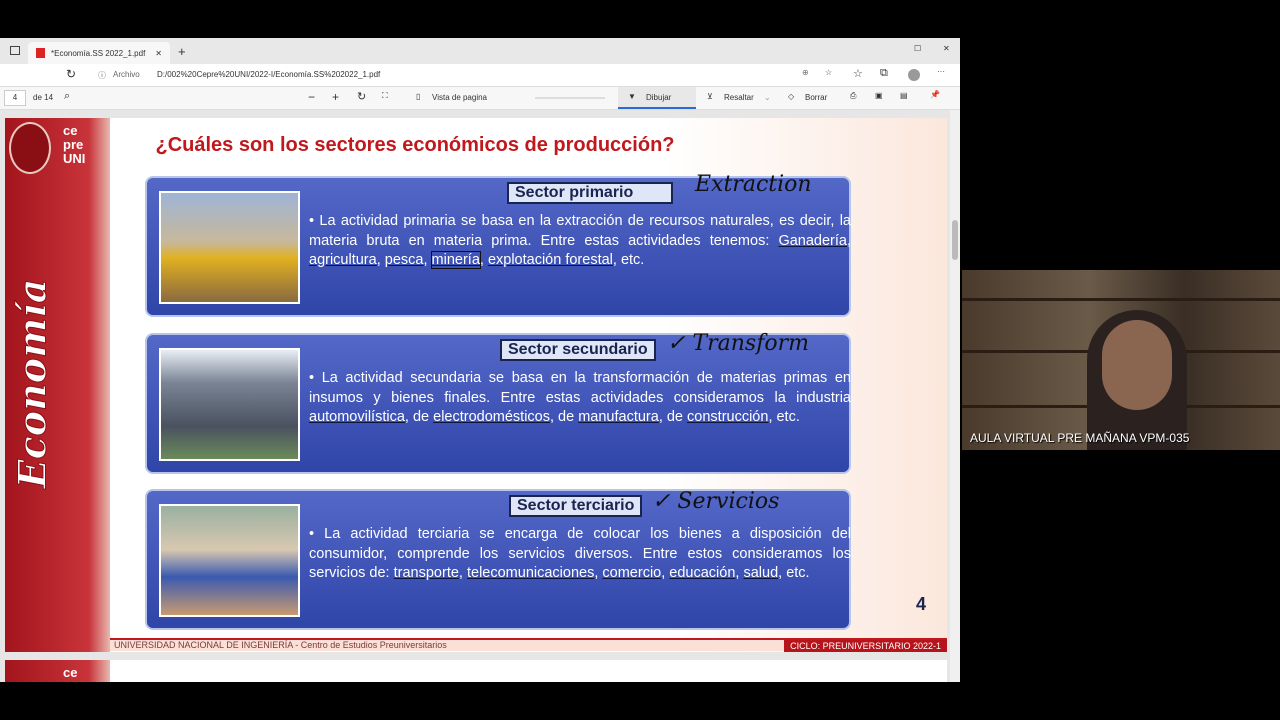 This screenshot has height=720, width=1280. What do you see at coordinates (229, 404) in the screenshot?
I see `building-image` at bounding box center [229, 404].